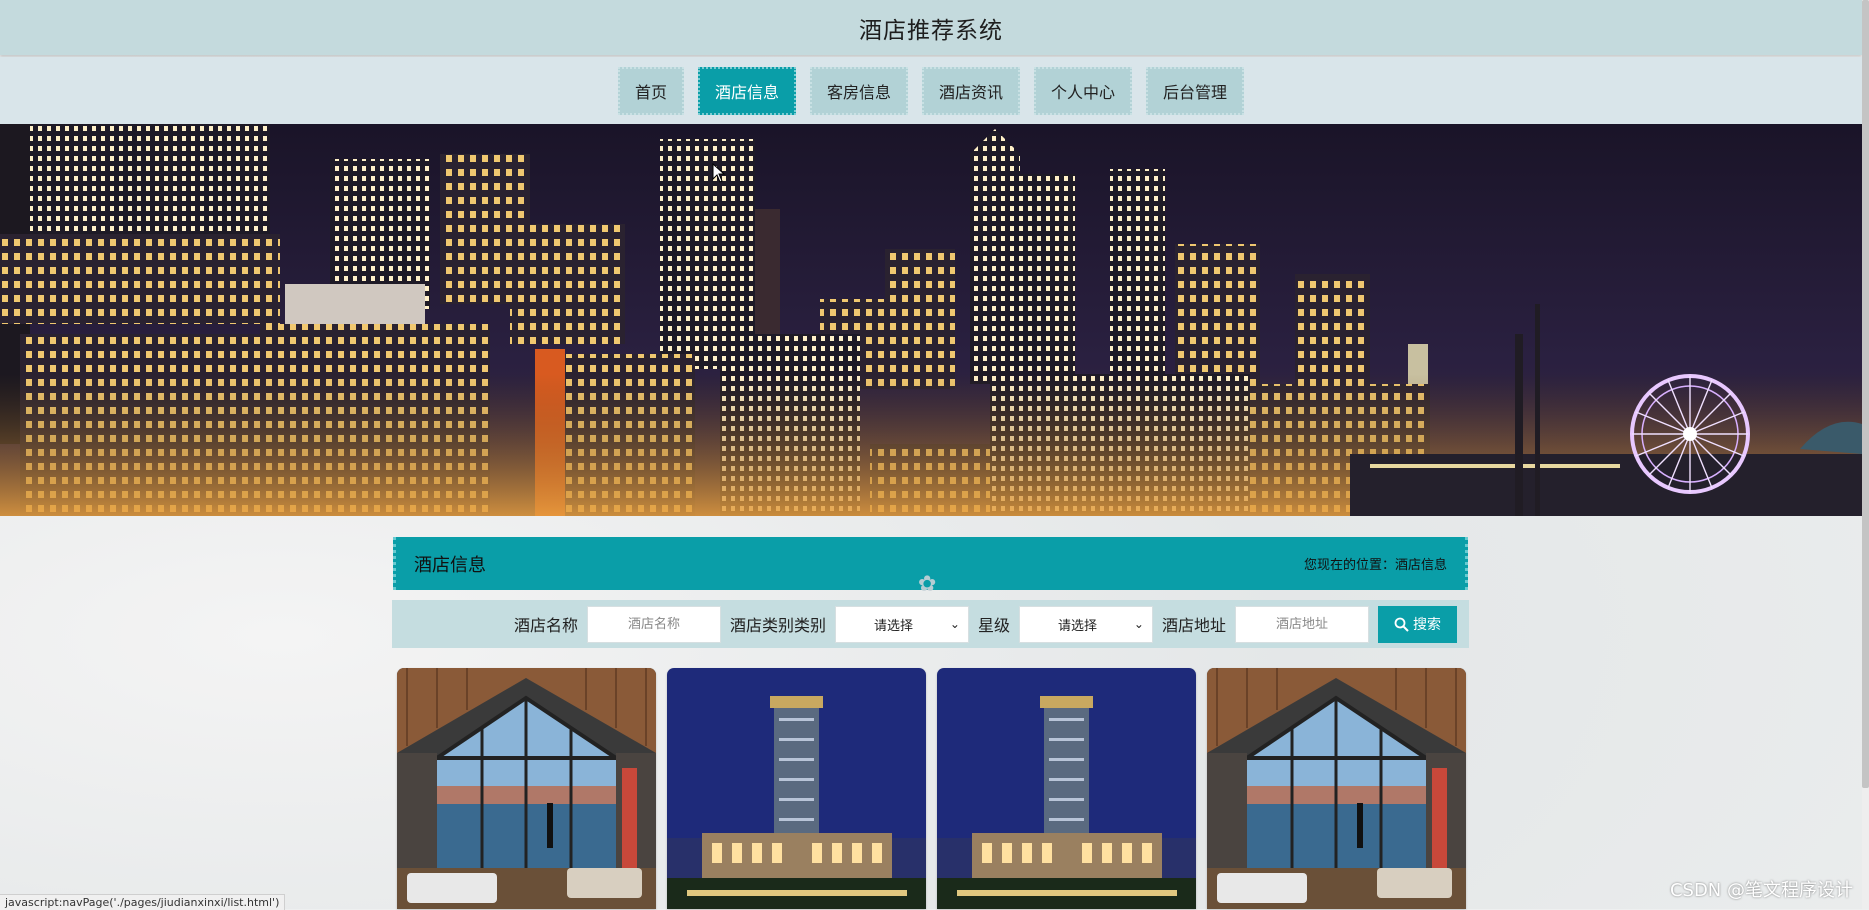 The height and width of the screenshot is (910, 1869). I want to click on star-rating-select: 请选择 ⌄, so click(1085, 624).